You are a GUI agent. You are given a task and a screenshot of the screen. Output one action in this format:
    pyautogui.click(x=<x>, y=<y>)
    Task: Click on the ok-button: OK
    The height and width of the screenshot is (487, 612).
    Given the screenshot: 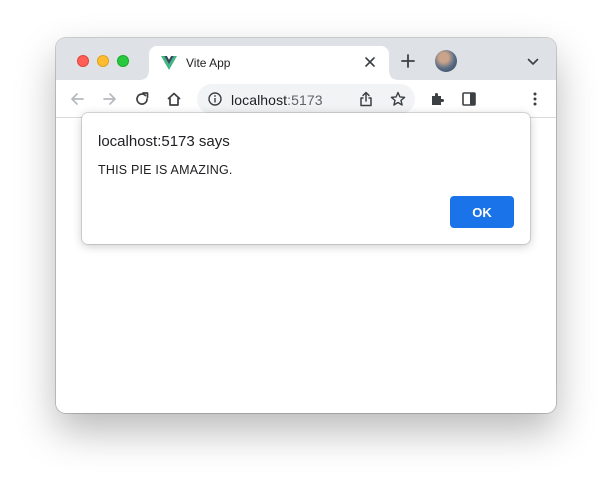 What is the action you would take?
    pyautogui.click(x=482, y=212)
    